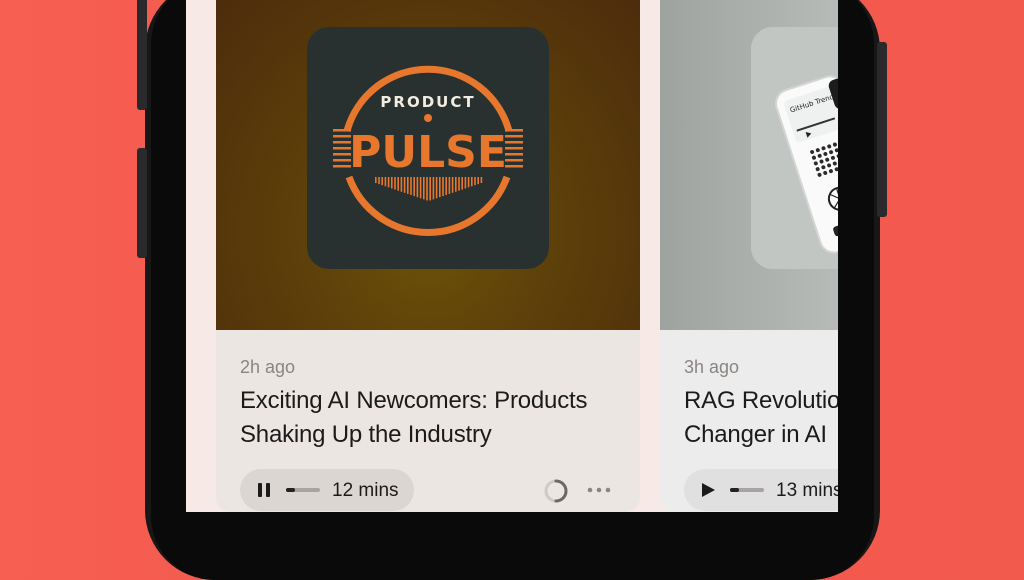  I want to click on pause-icon, so click(264, 490).